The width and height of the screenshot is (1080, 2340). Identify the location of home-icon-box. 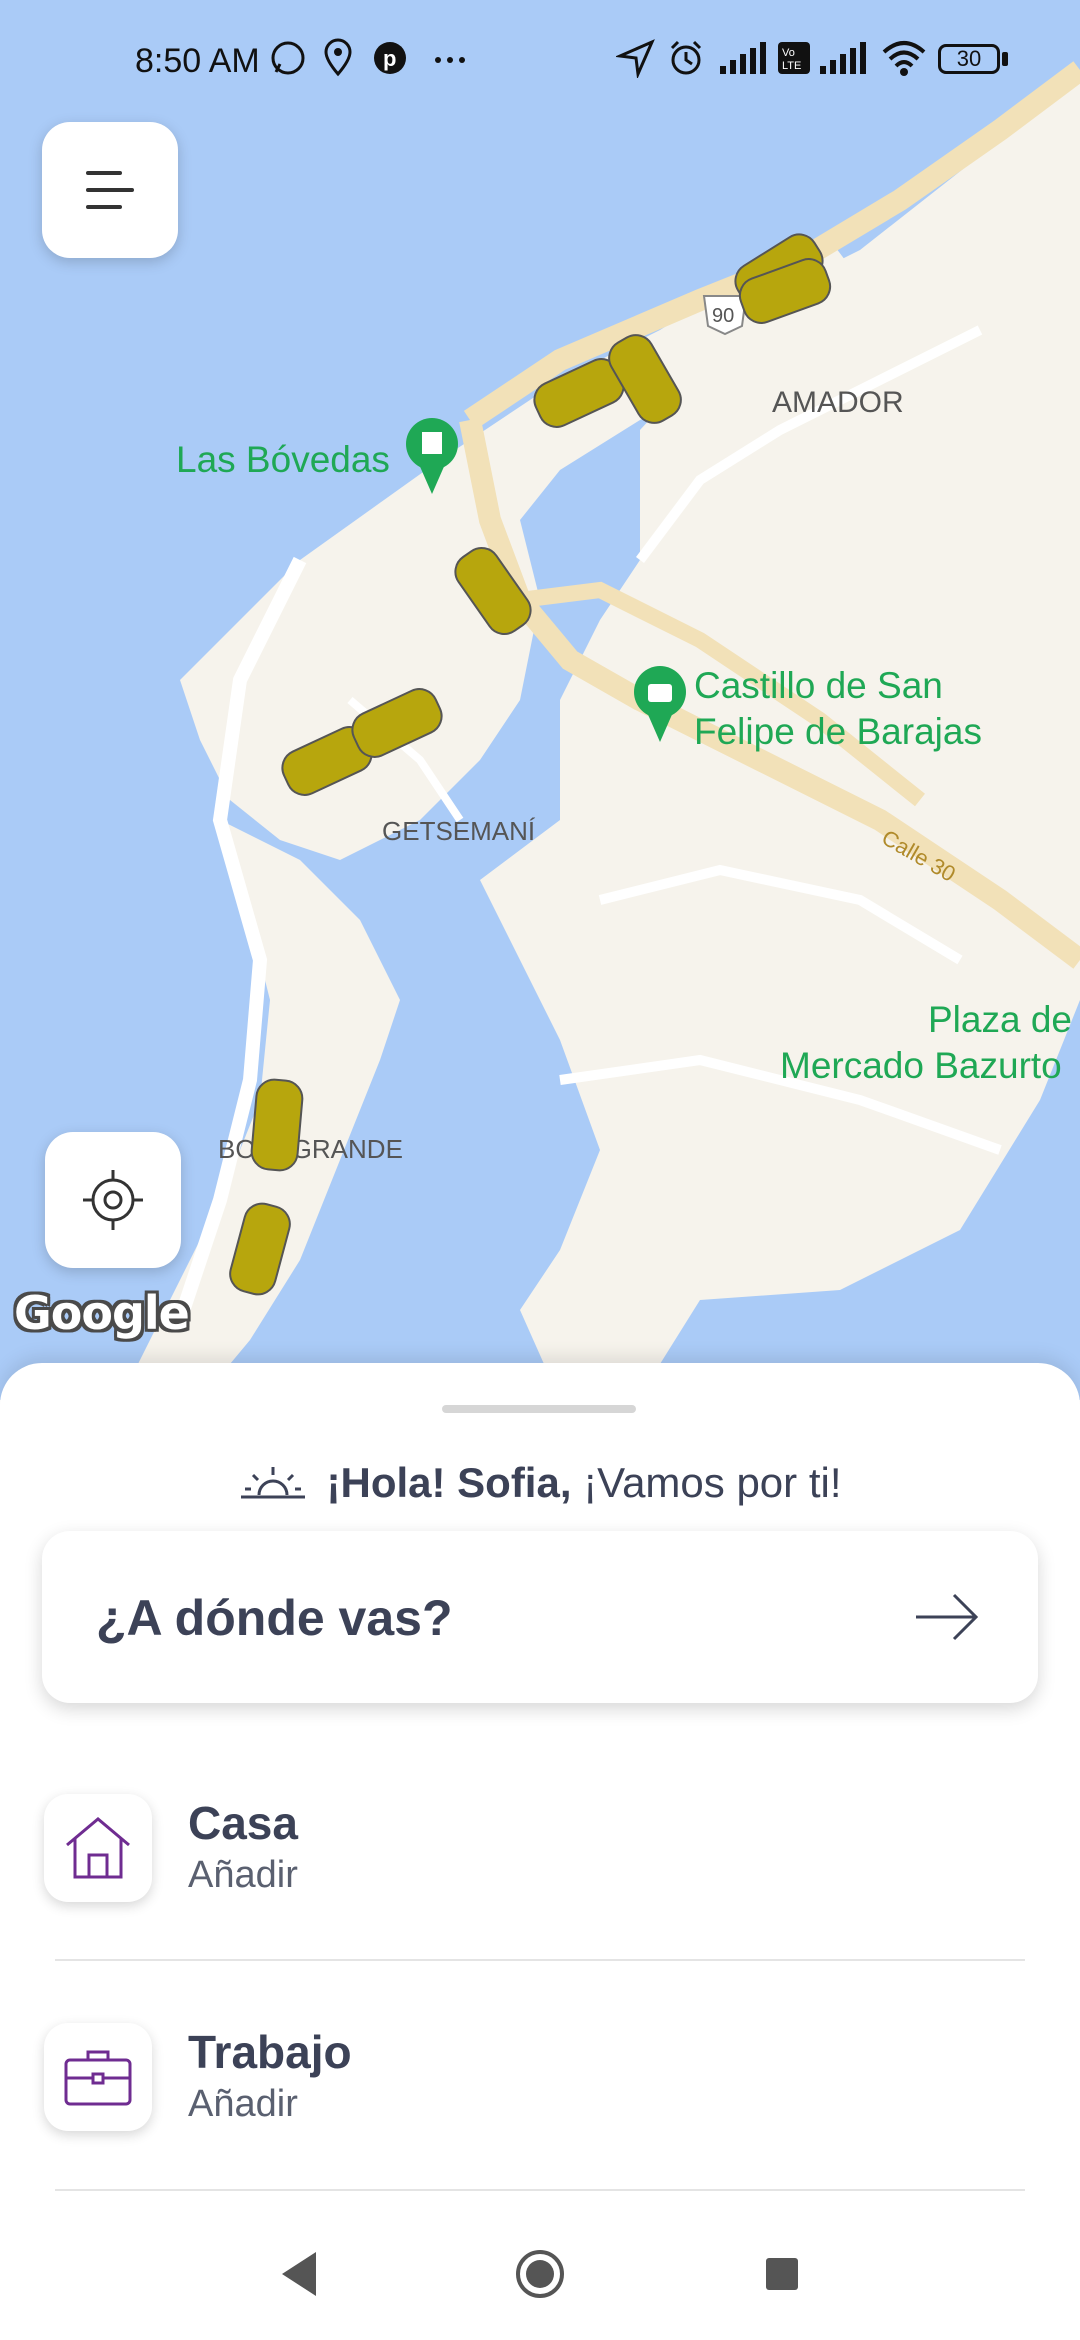
(98, 1848).